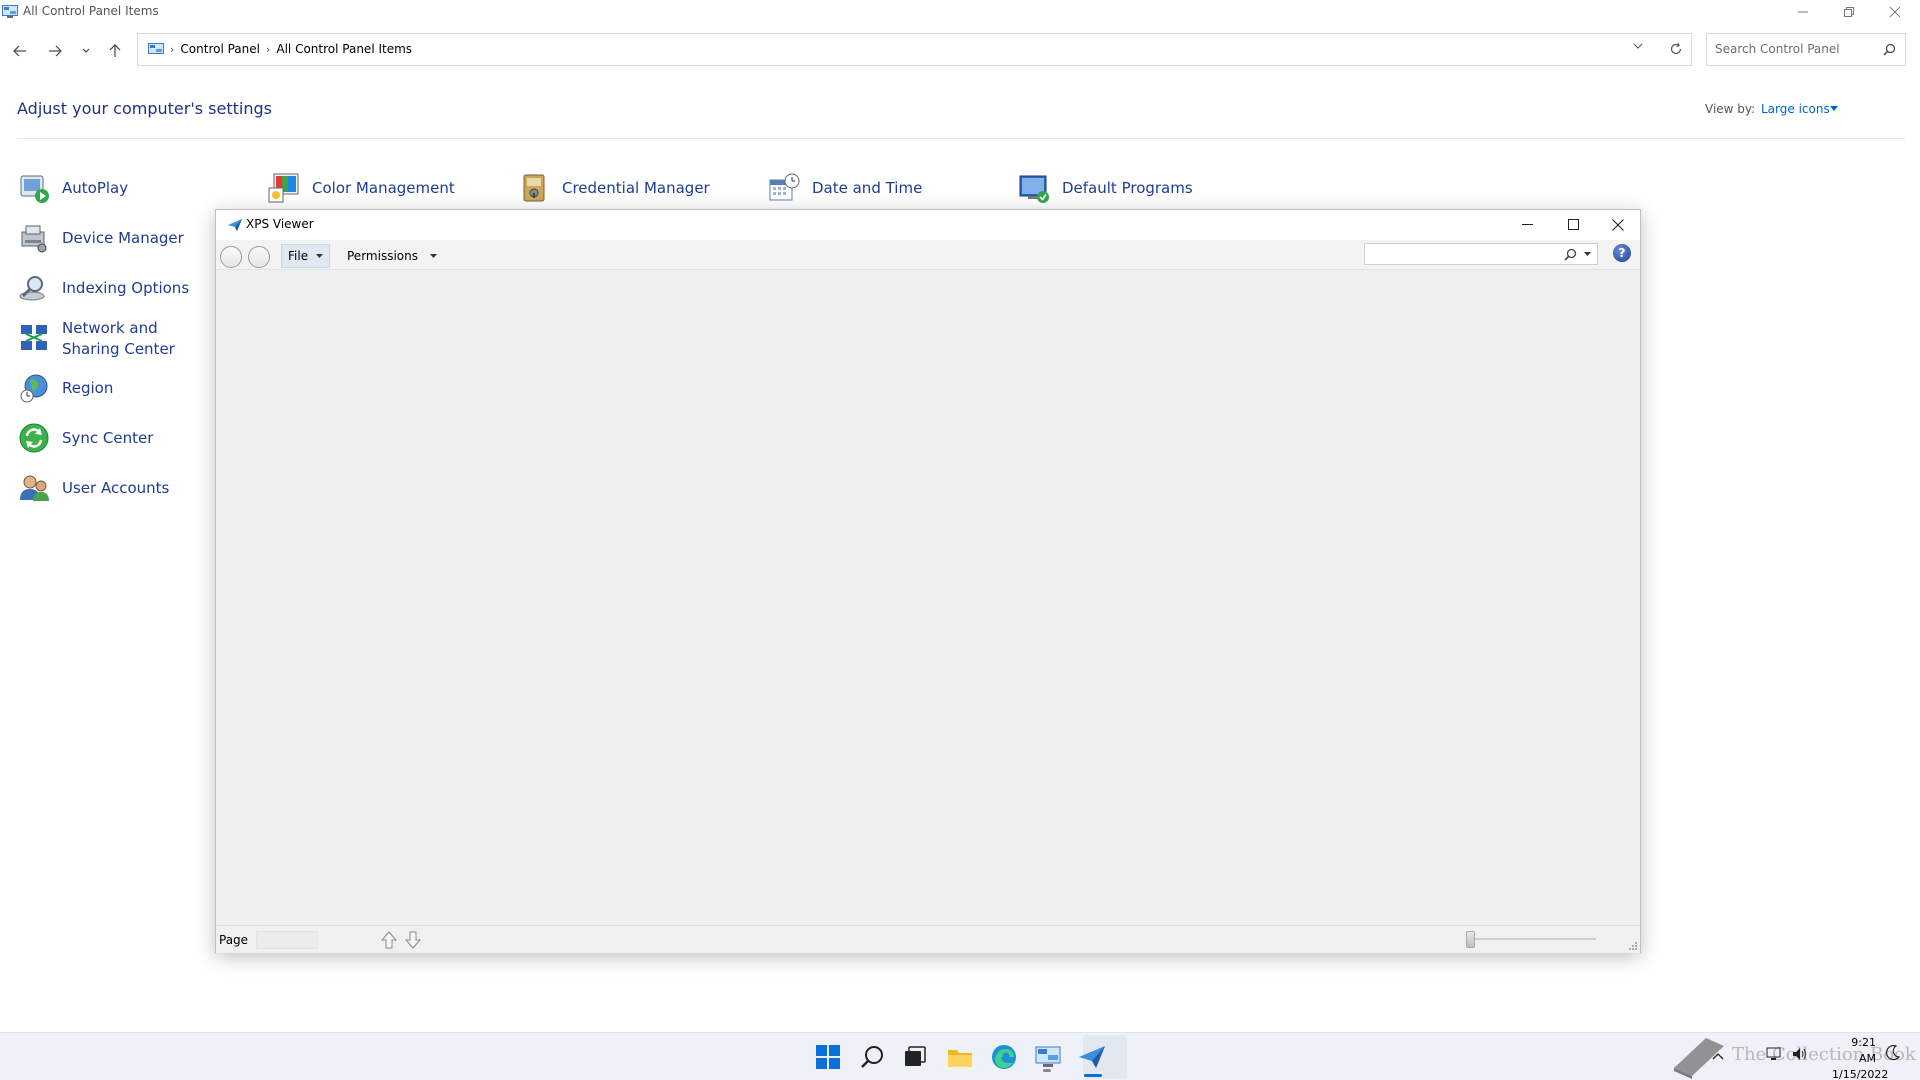 The width and height of the screenshot is (1920, 1080). Describe the element at coordinates (1093, 1075) in the screenshot. I see `xps-viewer-active-indicator` at that location.